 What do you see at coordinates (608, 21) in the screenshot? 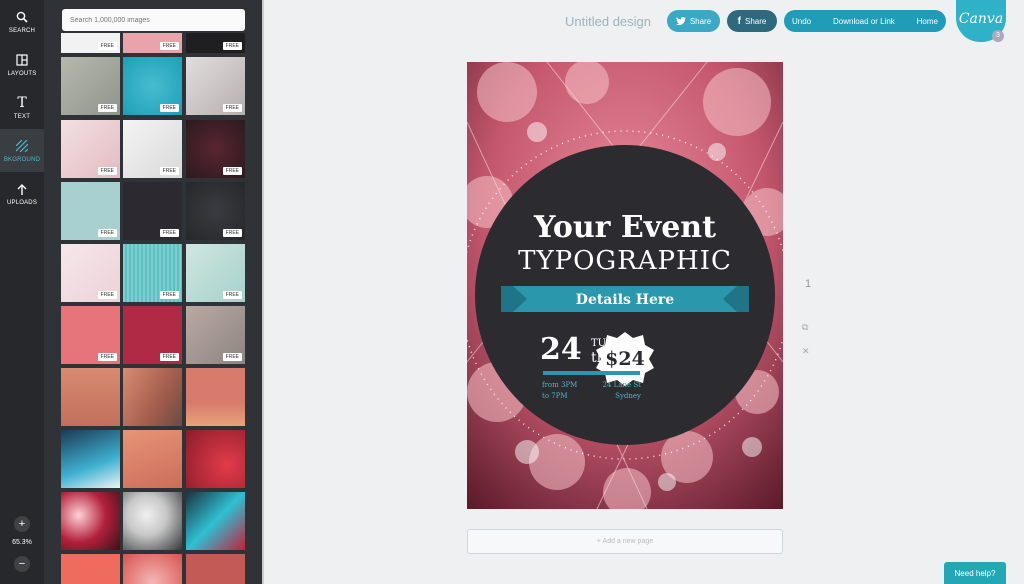
I see `document-title: Untitled design` at bounding box center [608, 21].